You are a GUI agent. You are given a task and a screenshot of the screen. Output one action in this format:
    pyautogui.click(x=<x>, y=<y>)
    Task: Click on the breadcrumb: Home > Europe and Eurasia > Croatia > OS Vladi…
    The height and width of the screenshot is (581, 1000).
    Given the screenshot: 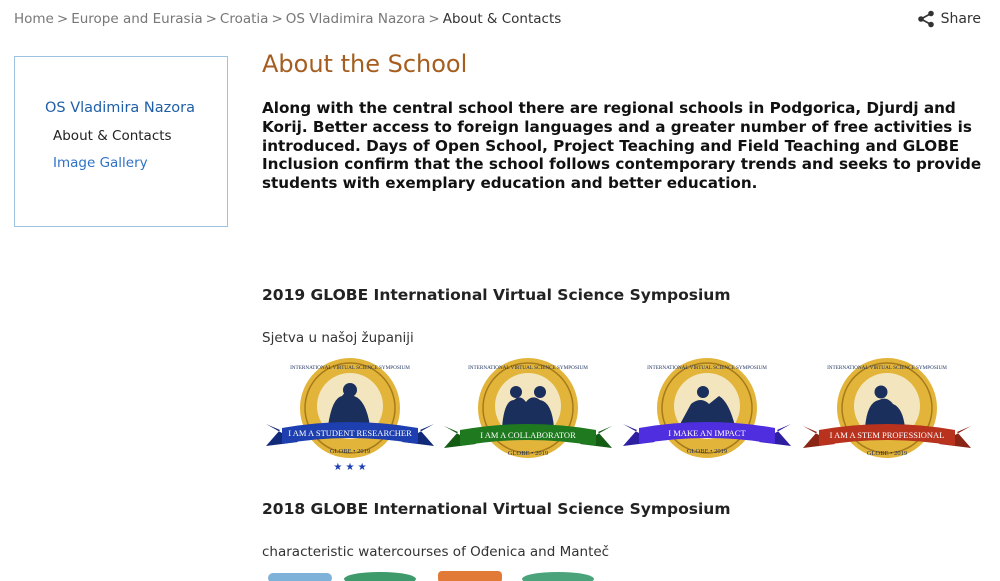 What is the action you would take?
    pyautogui.click(x=287, y=19)
    